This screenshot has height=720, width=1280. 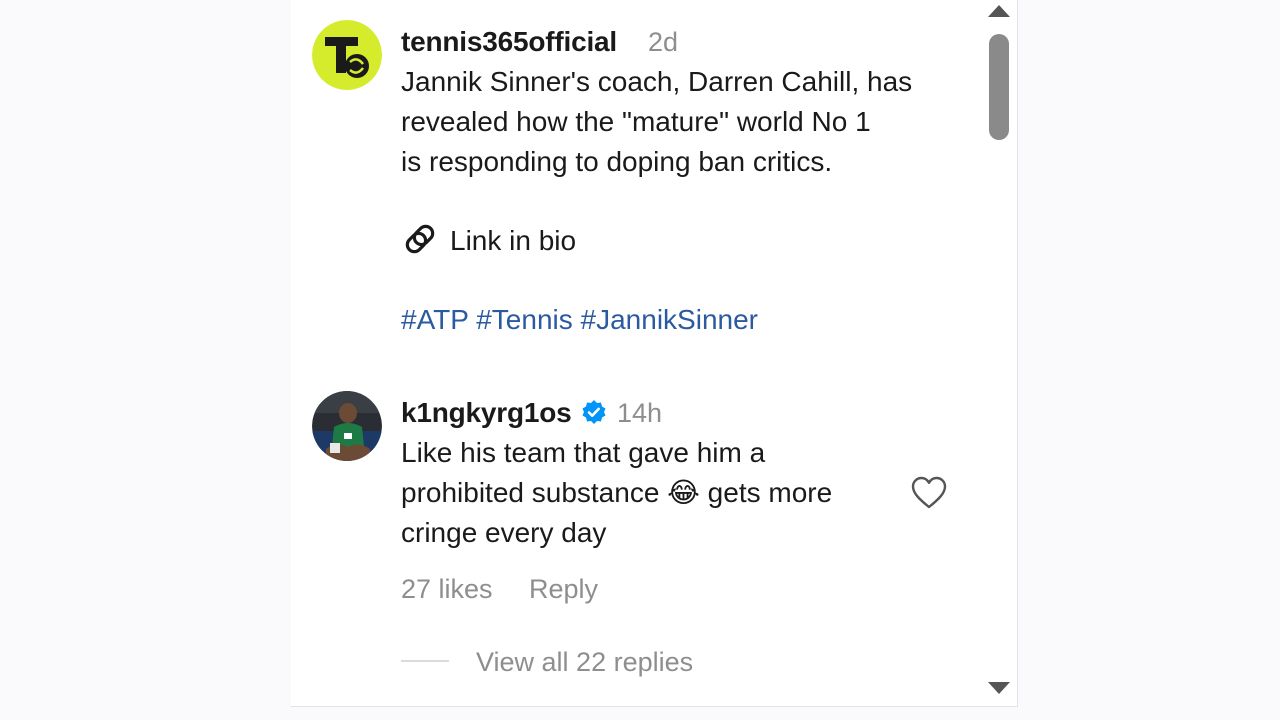 What do you see at coordinates (999, 11) in the screenshot?
I see `scroll-up-arrow-icon` at bounding box center [999, 11].